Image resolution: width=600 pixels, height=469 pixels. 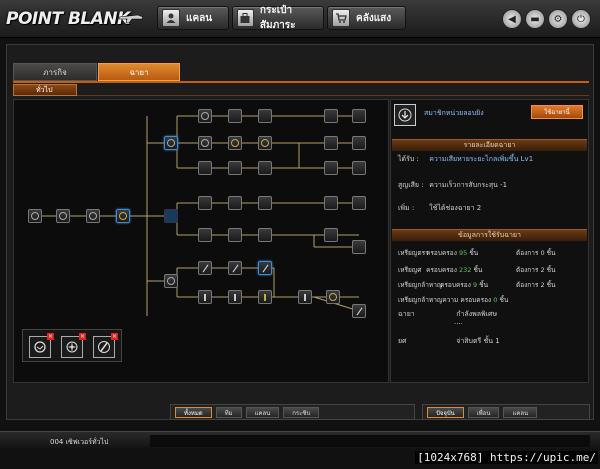 I want to click on armory-label: คลังแสง, so click(x=374, y=18).